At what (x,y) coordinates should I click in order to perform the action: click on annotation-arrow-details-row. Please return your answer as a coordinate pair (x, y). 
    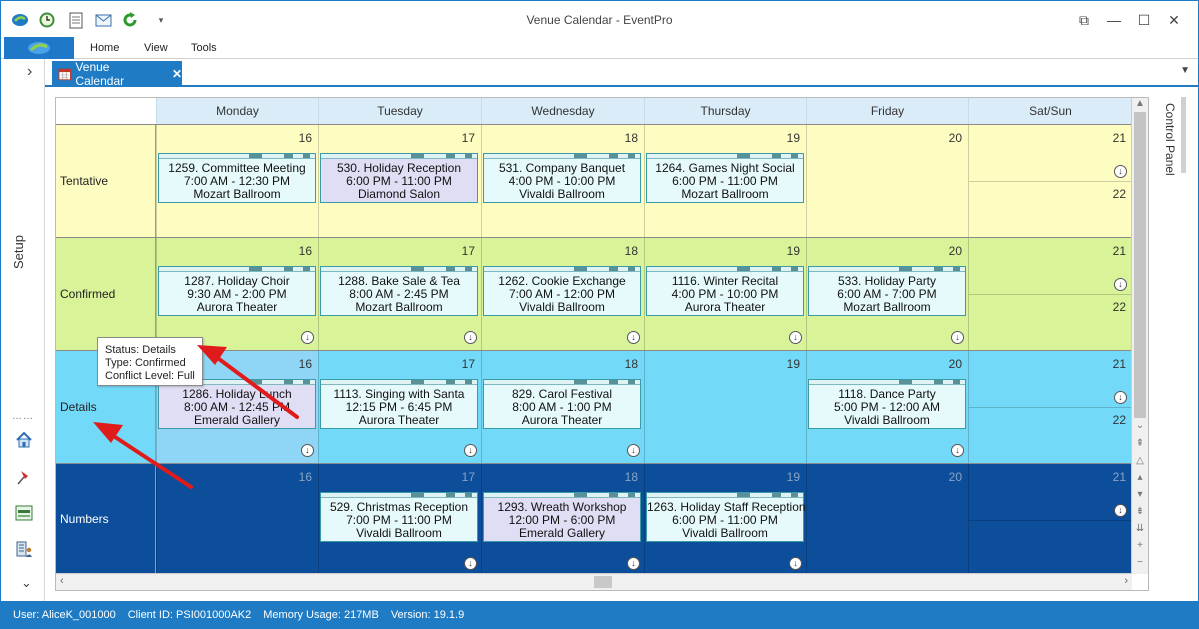
    Looking at the image, I should click on (150, 460).